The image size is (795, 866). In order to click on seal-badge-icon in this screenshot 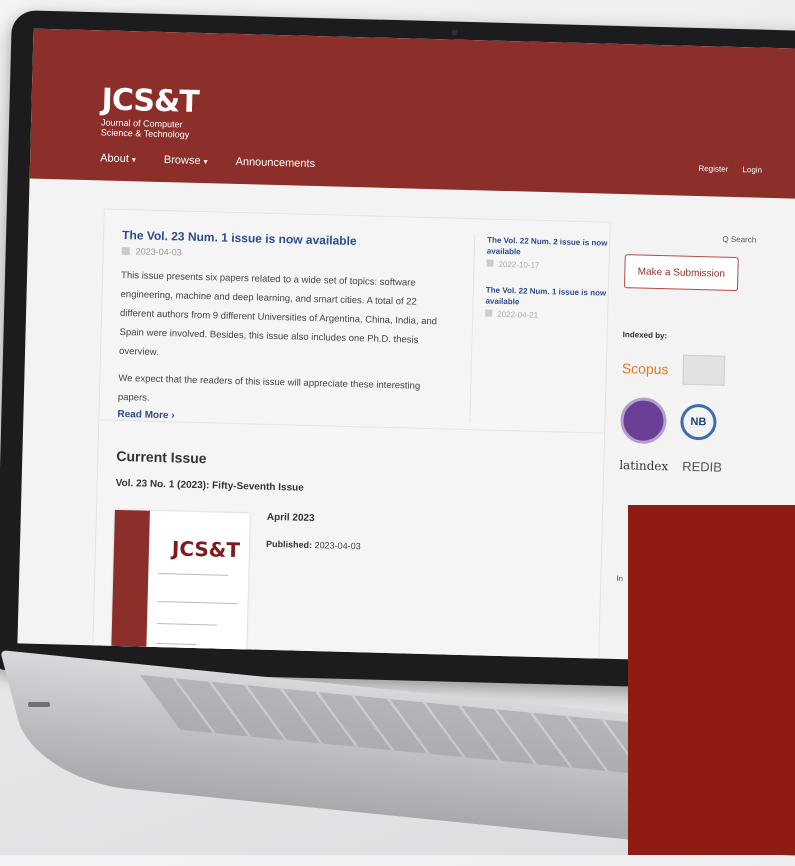, I will do `click(643, 421)`.